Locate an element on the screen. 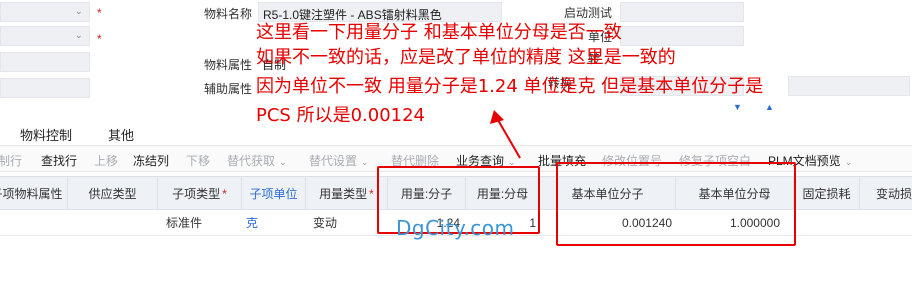 The image size is (912, 294). find-row-button: 查找行 is located at coordinates (59, 160).